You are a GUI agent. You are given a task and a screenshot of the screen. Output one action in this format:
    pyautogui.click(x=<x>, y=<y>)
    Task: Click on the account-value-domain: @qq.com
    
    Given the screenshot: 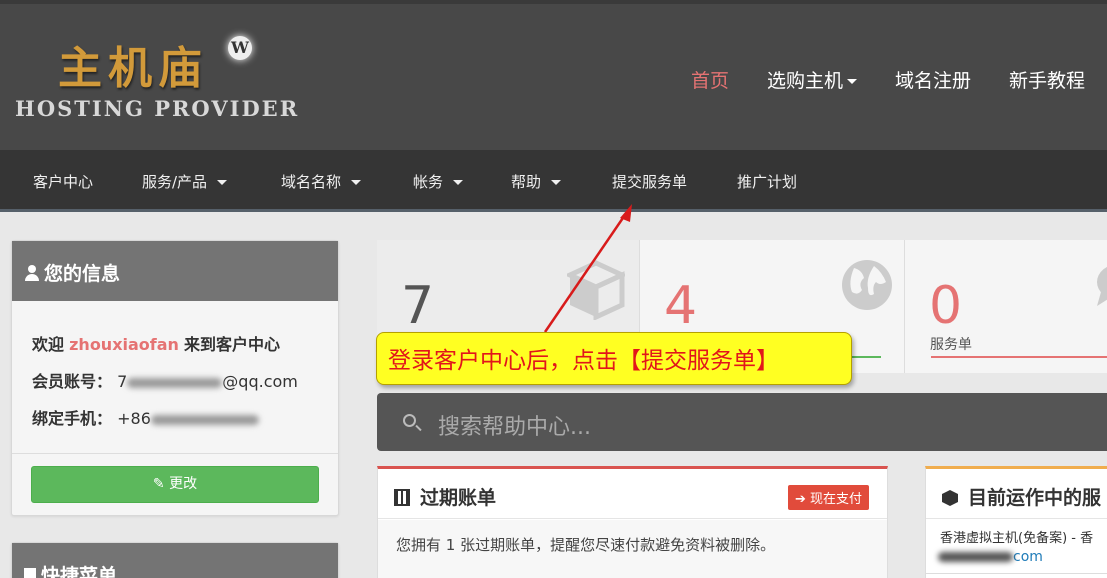 What is the action you would take?
    pyautogui.click(x=260, y=381)
    